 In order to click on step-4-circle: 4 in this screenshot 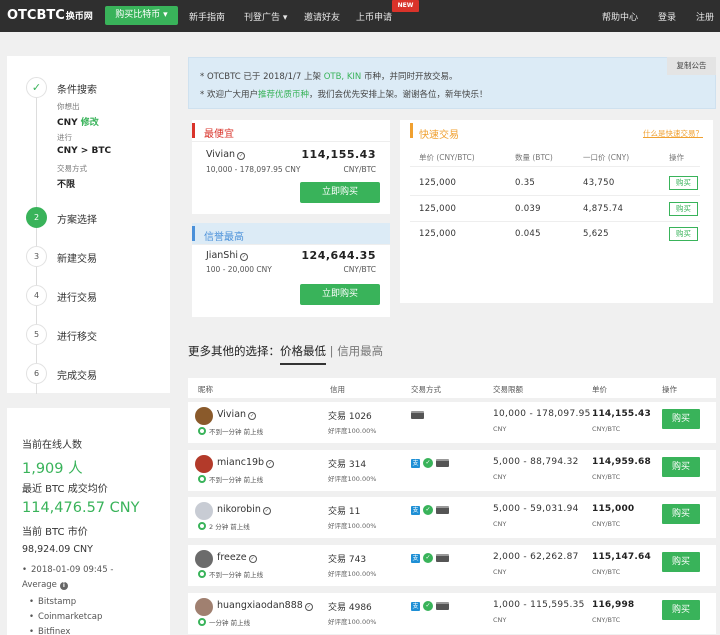, I will do `click(36, 295)`.